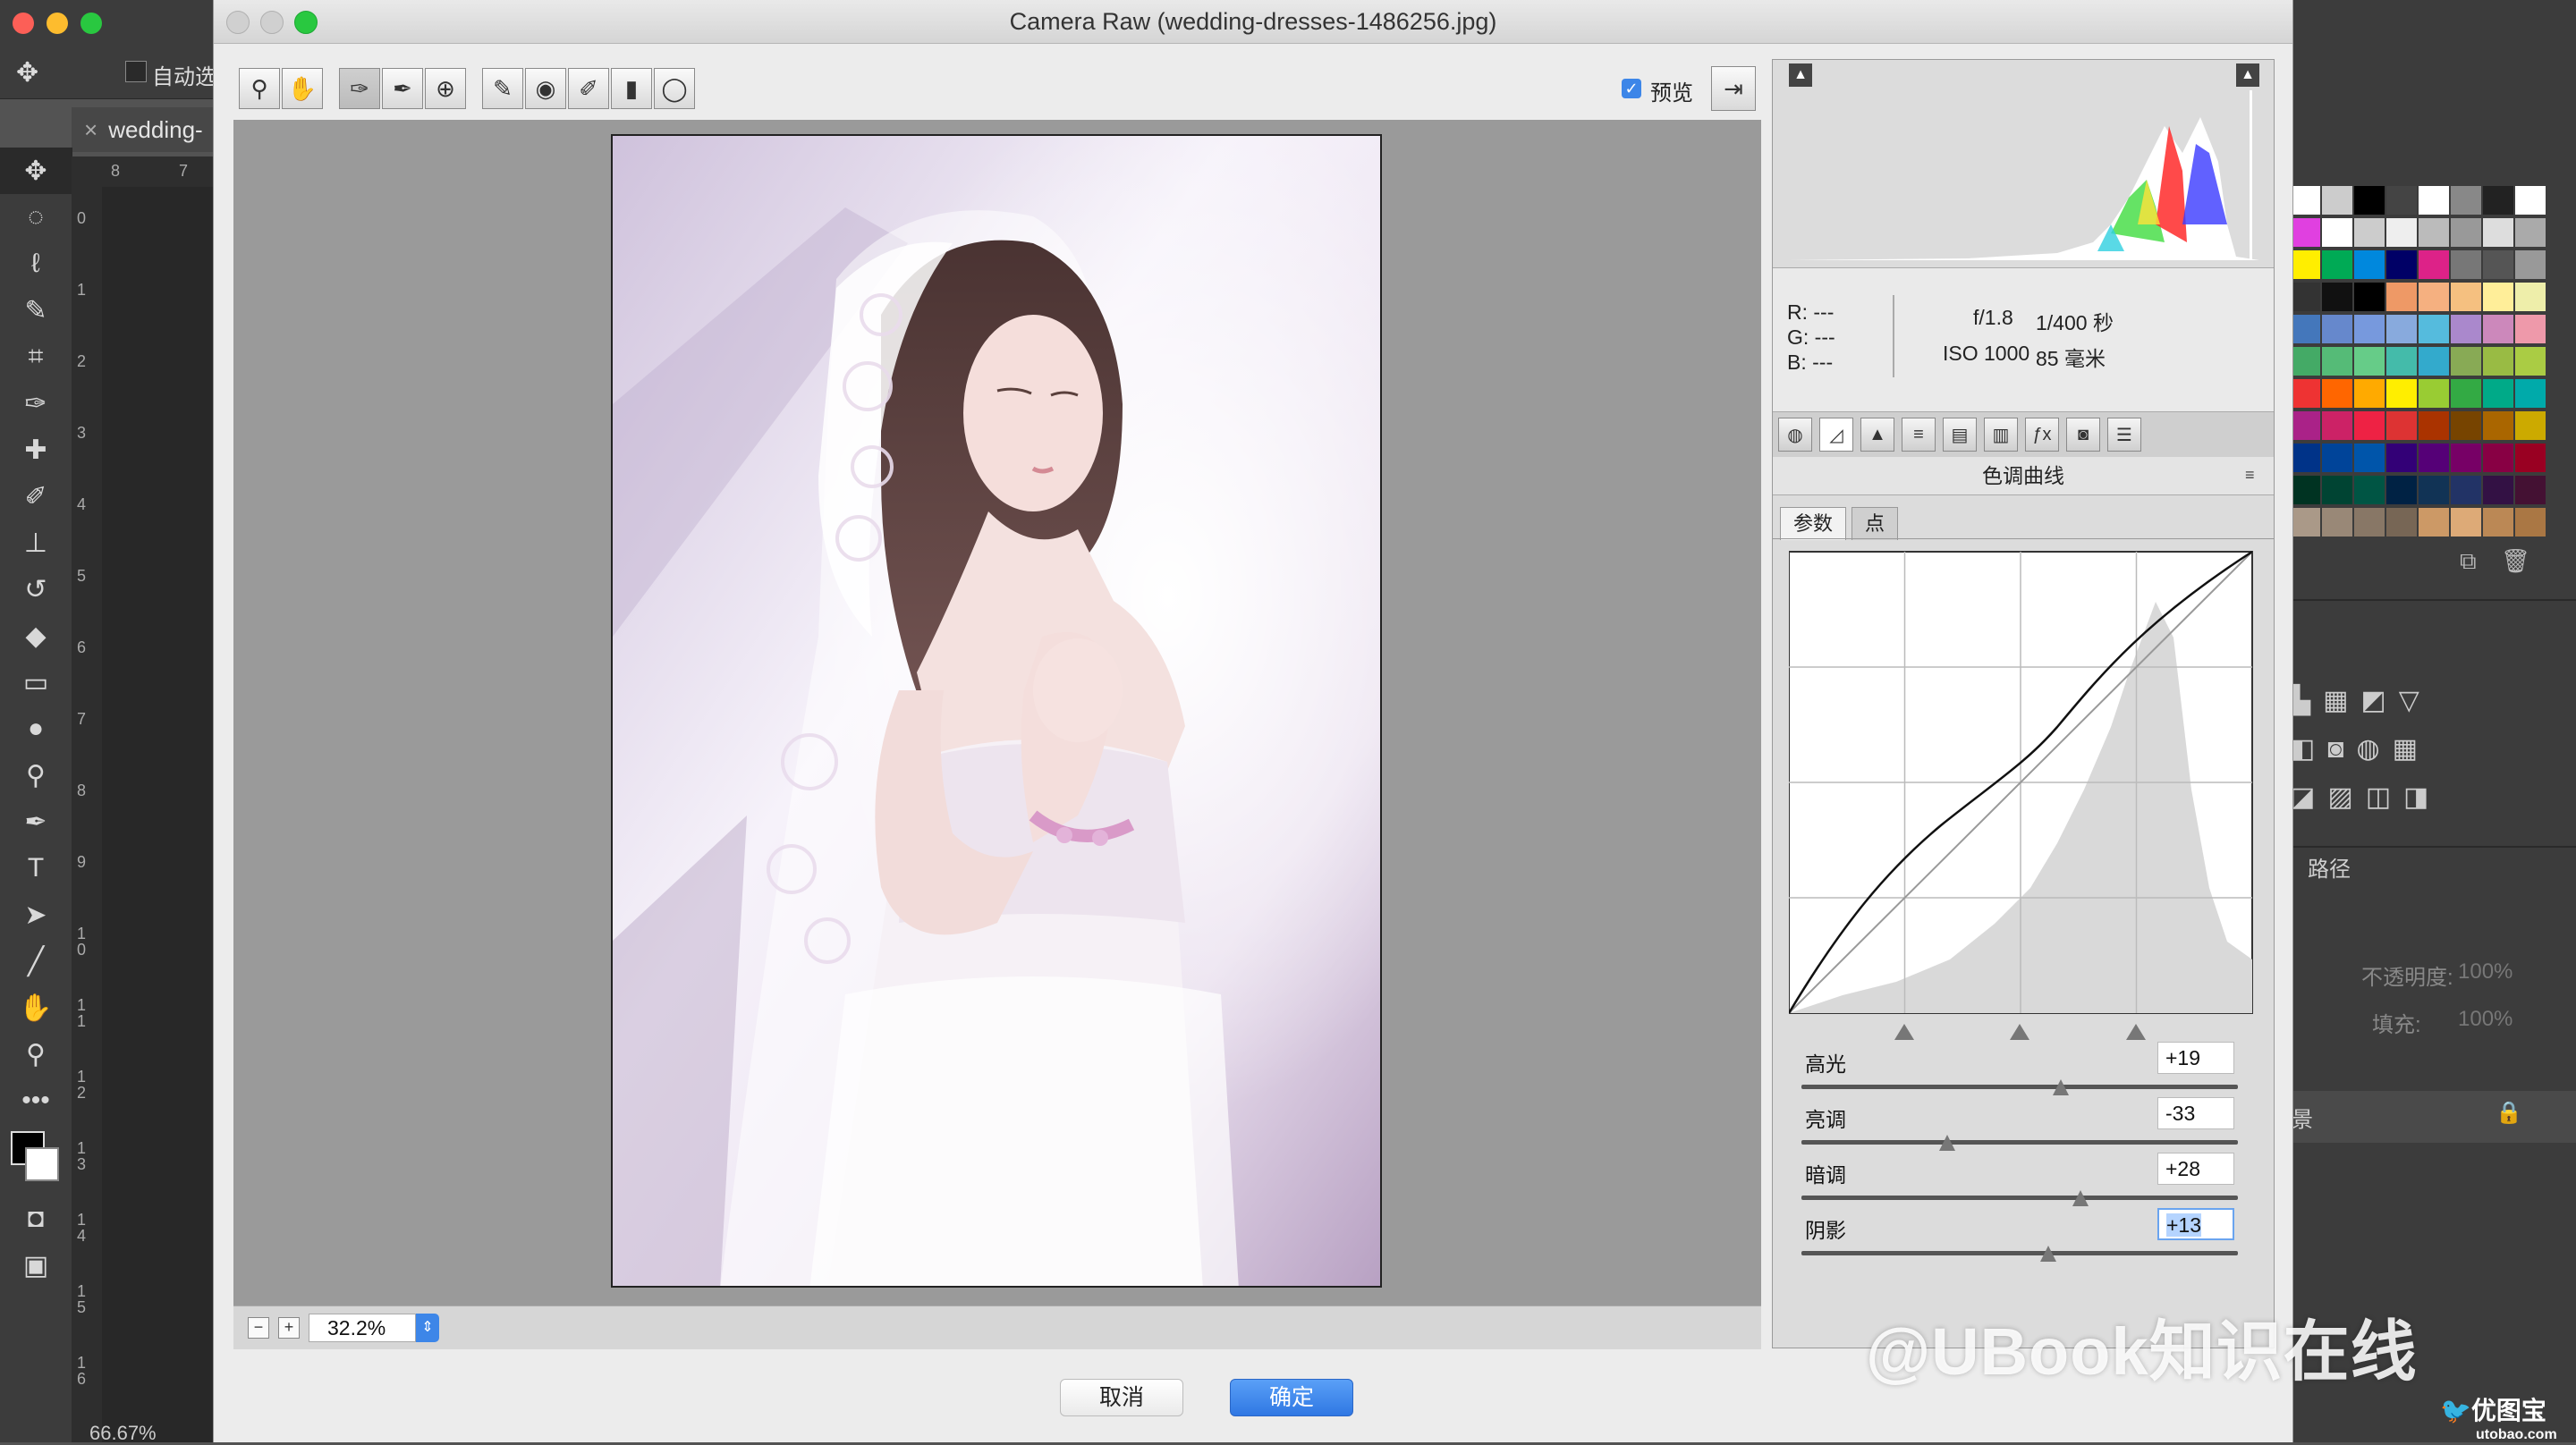 This screenshot has width=2576, height=1445. I want to click on slider-value-field: +19, so click(2195, 1058).